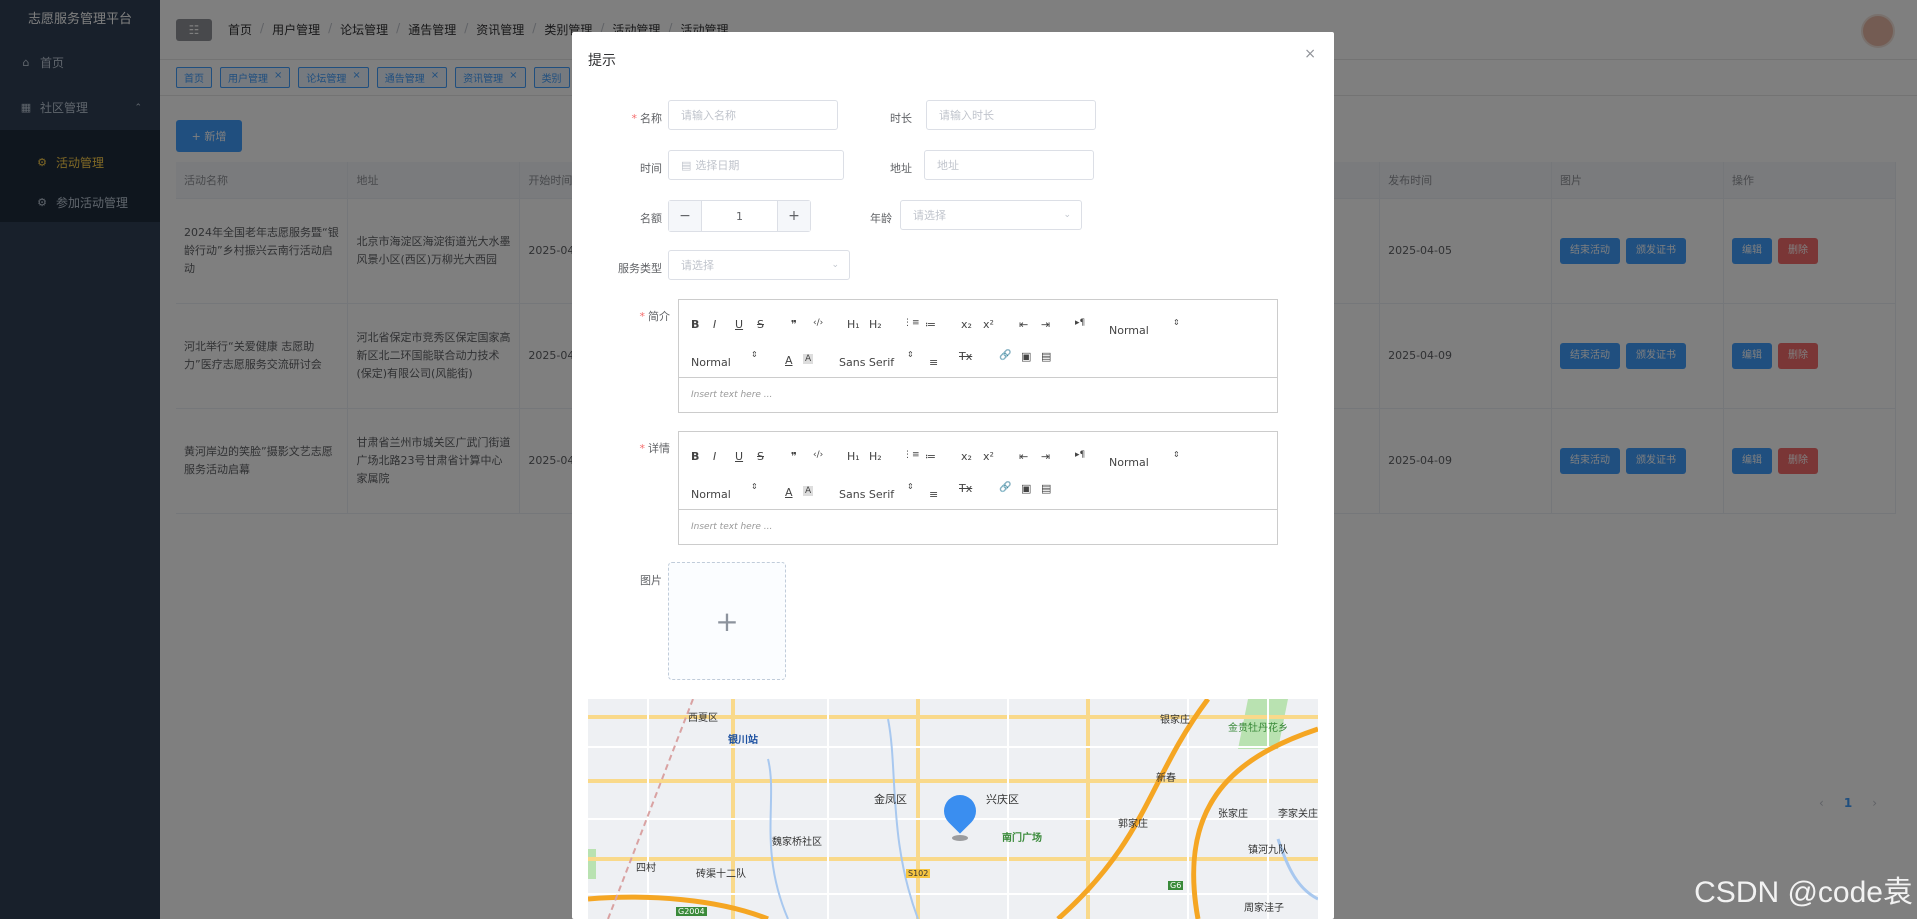 This screenshot has width=1917, height=919. I want to click on detail-label: * 详情, so click(655, 448).